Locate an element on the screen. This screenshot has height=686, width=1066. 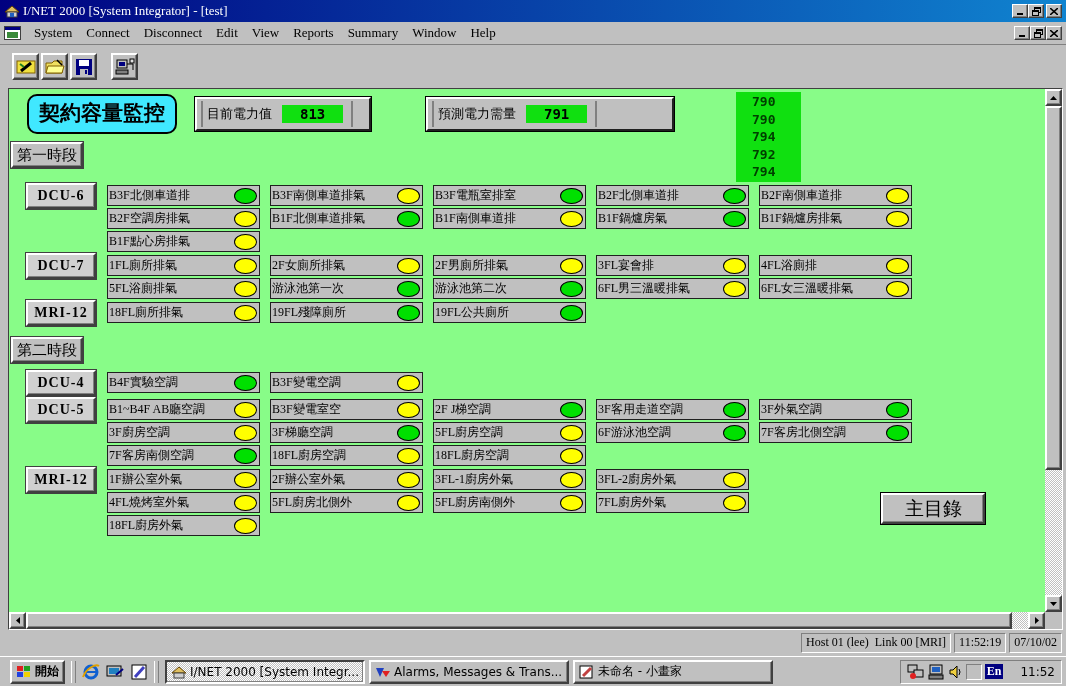
status-point: 6FL女三溫暖排氣 is located at coordinates (835, 288).